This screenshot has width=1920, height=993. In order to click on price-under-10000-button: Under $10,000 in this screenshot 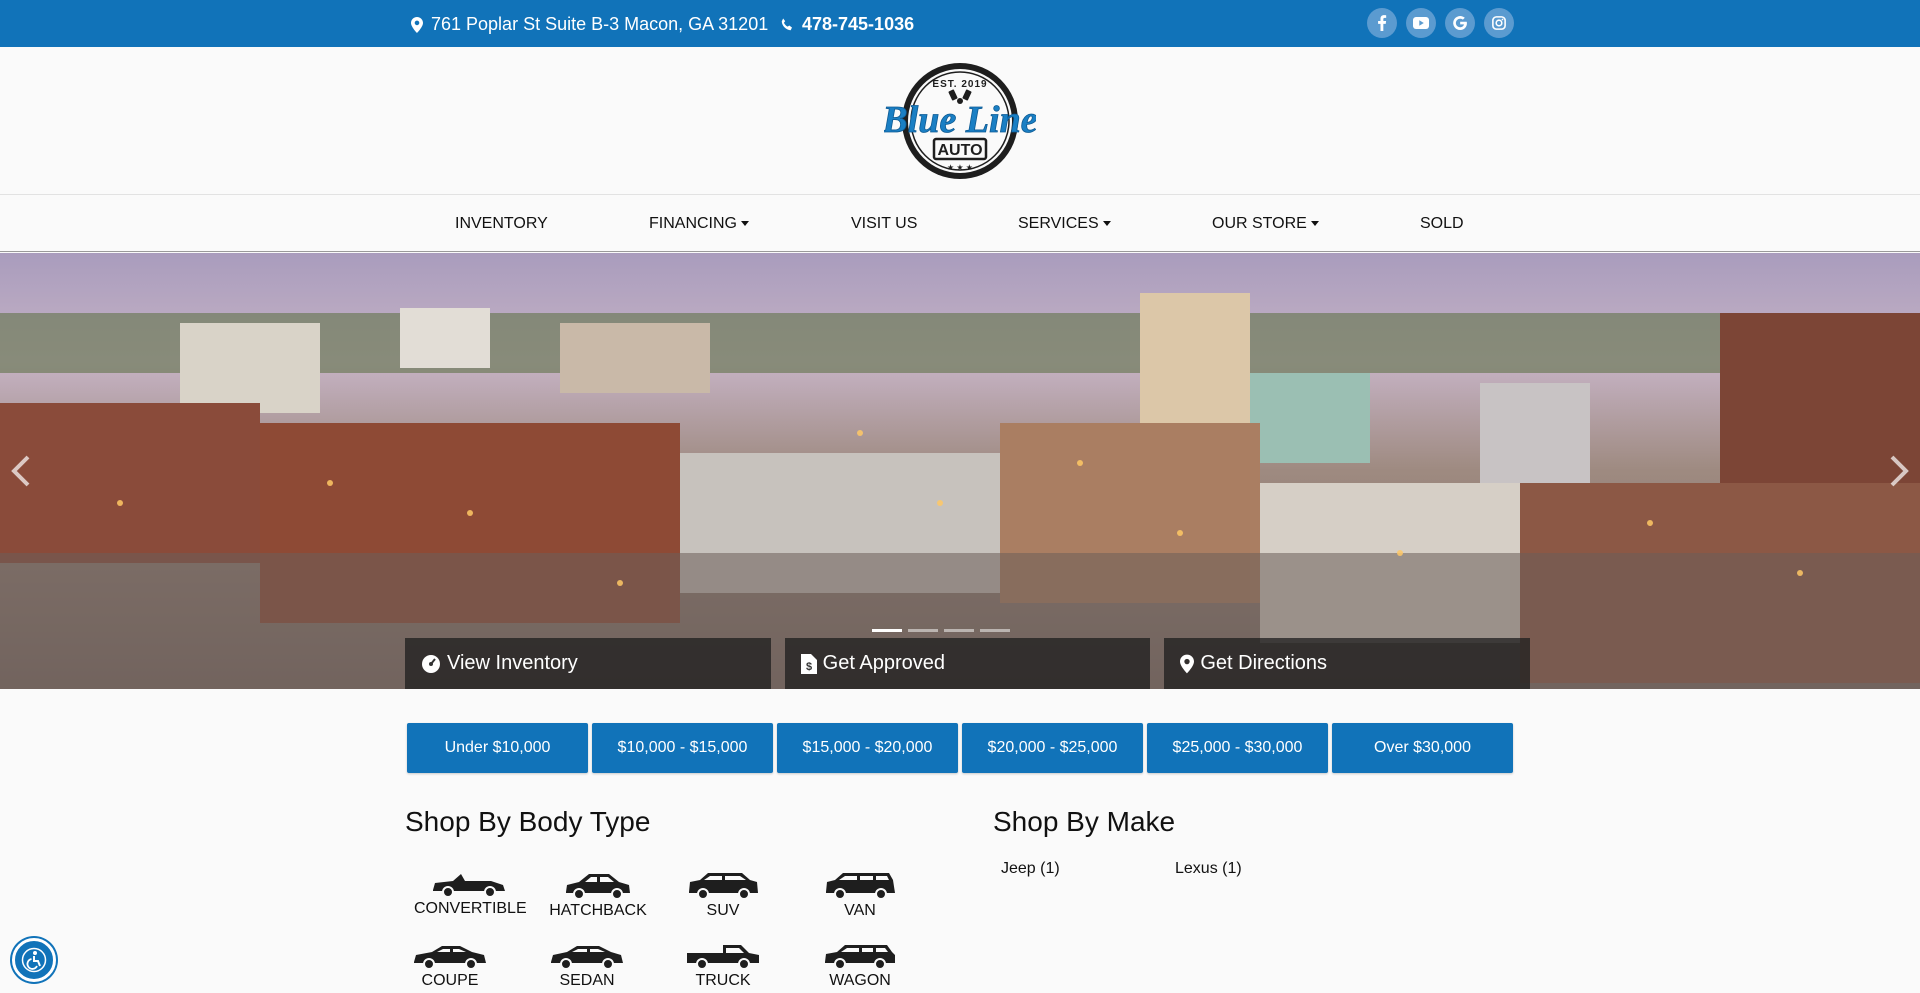, I will do `click(497, 748)`.